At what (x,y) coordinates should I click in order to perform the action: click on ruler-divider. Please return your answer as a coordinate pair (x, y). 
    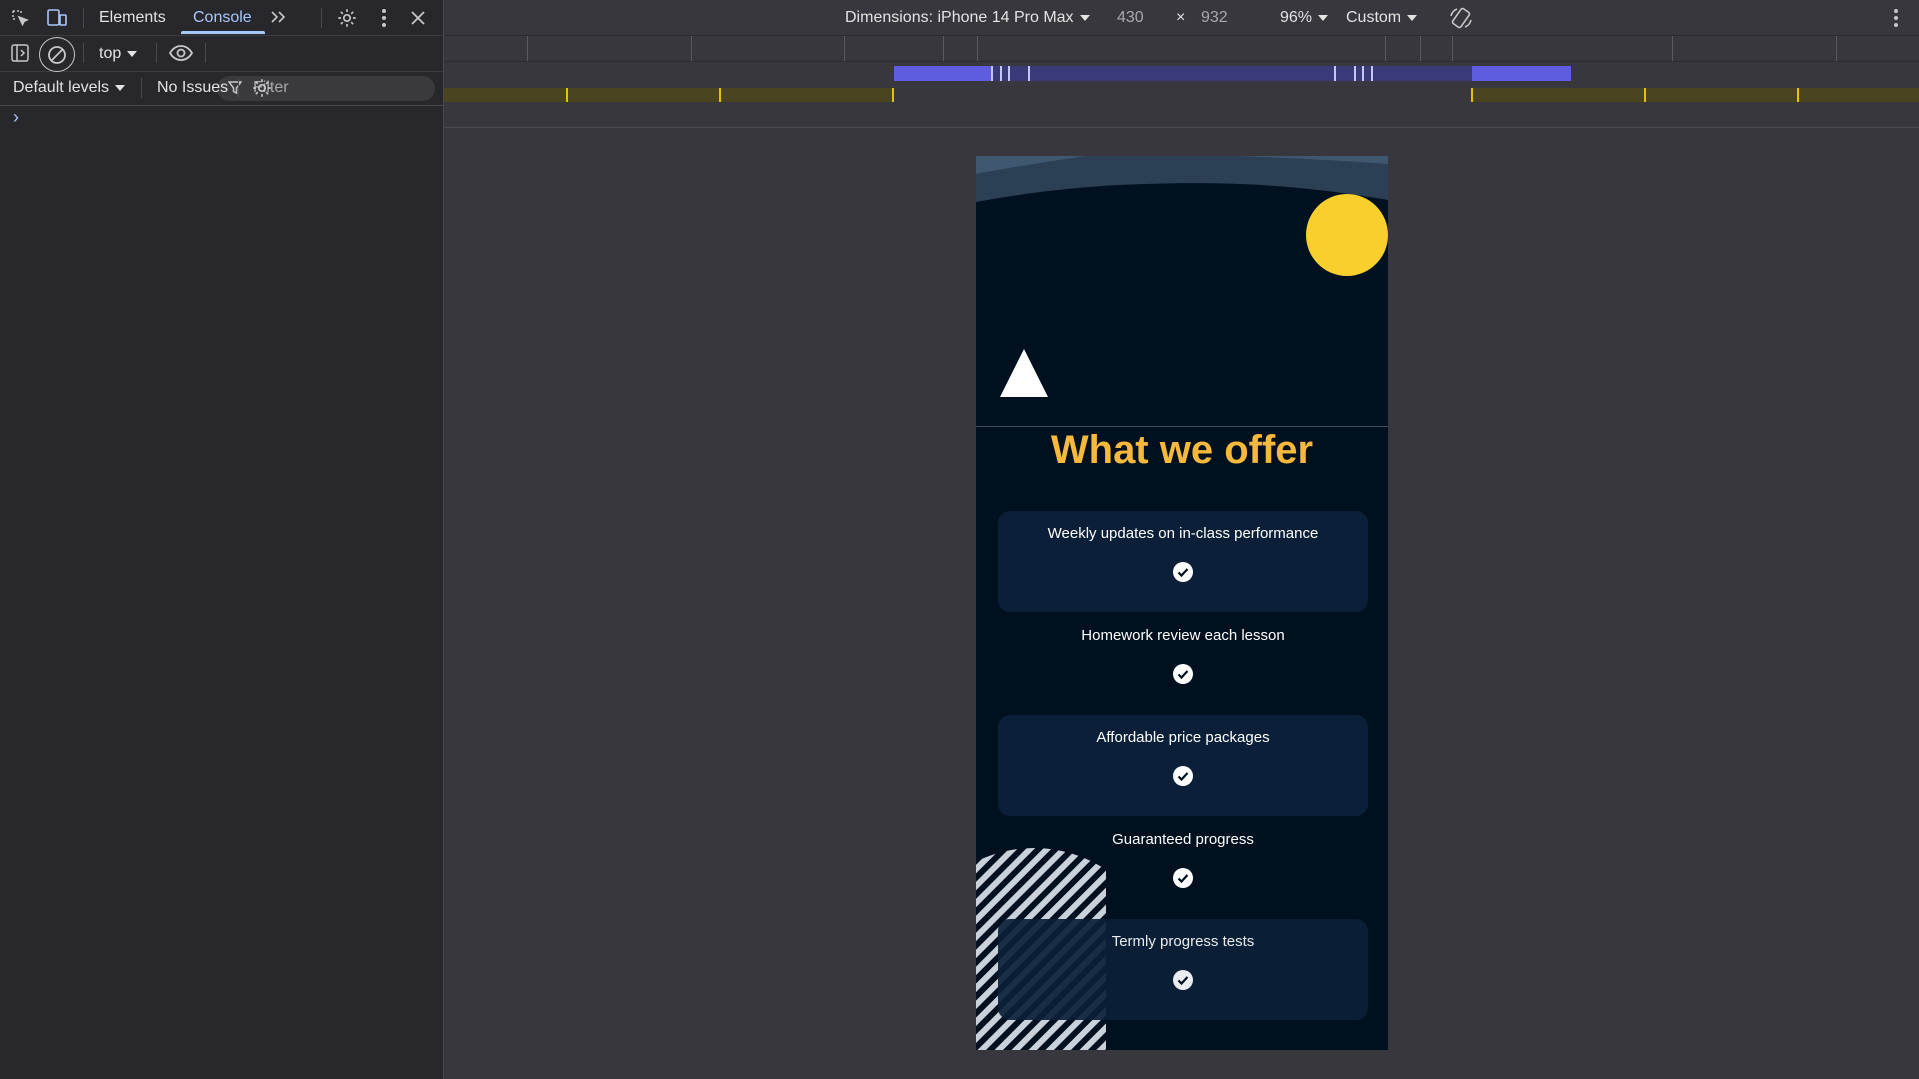
    Looking at the image, I should click on (1181, 127).